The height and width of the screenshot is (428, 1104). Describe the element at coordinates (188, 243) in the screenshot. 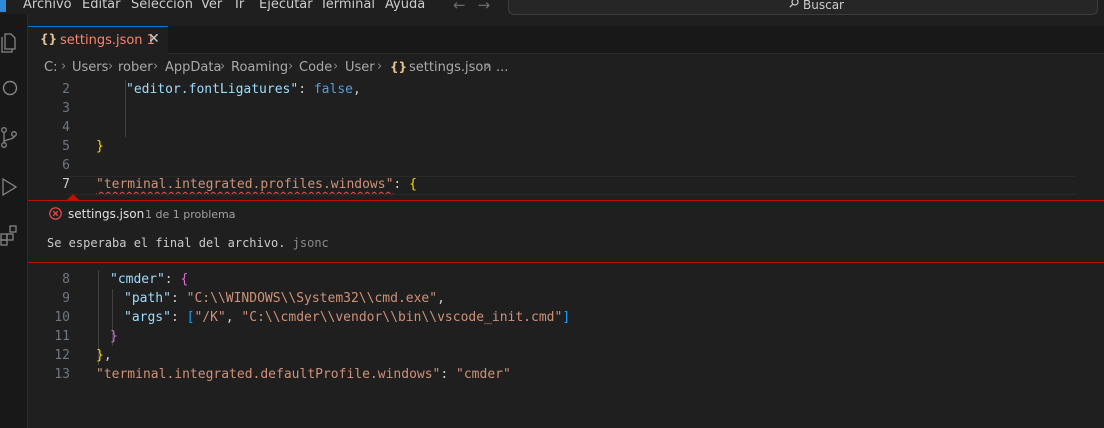

I see `problem-message: Se esperaba el final del archivo. jsonc` at that location.